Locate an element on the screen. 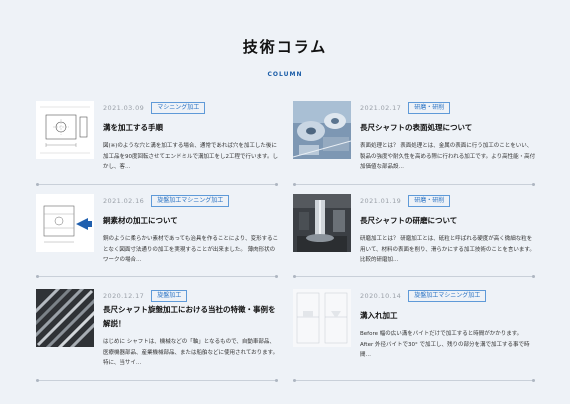 The image size is (570, 404). article-date: 2021.02.17 is located at coordinates (381, 108).